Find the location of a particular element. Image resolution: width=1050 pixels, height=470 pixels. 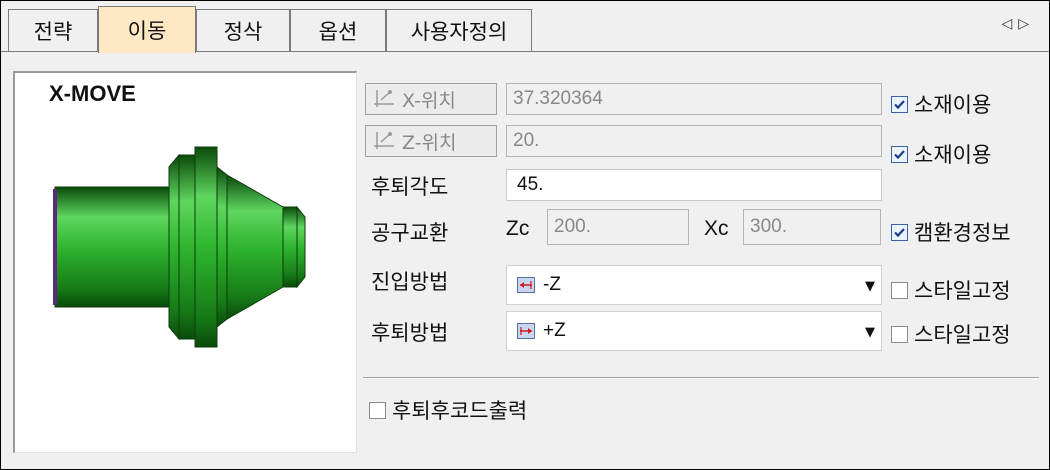

approach-method-select: -Z ▼ is located at coordinates (694, 285).